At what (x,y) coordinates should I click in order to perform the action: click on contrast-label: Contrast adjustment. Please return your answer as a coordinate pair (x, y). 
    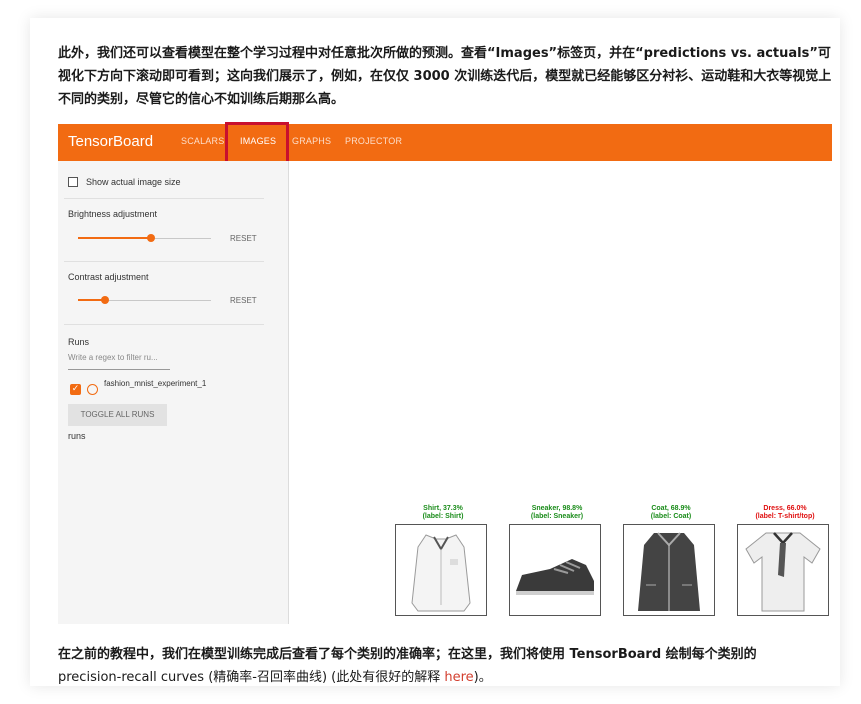
    Looking at the image, I should click on (108, 277).